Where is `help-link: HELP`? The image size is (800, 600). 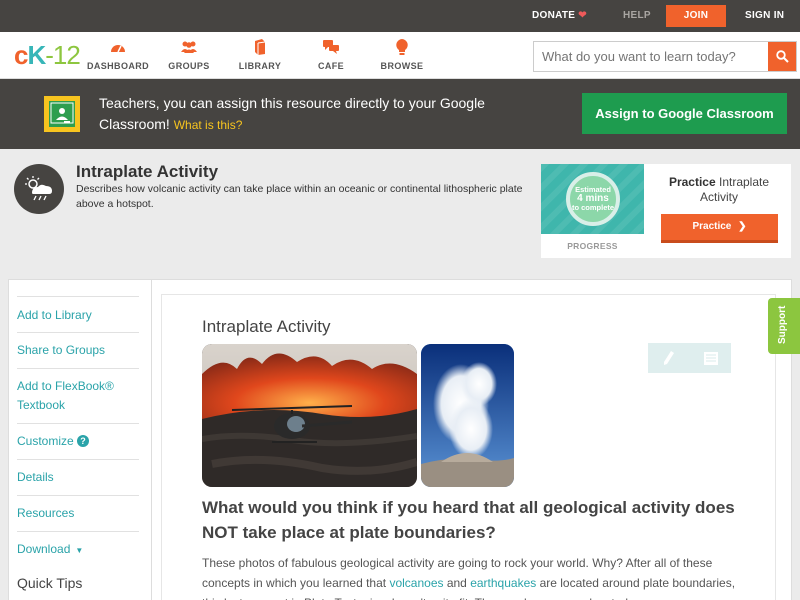 help-link: HELP is located at coordinates (637, 16).